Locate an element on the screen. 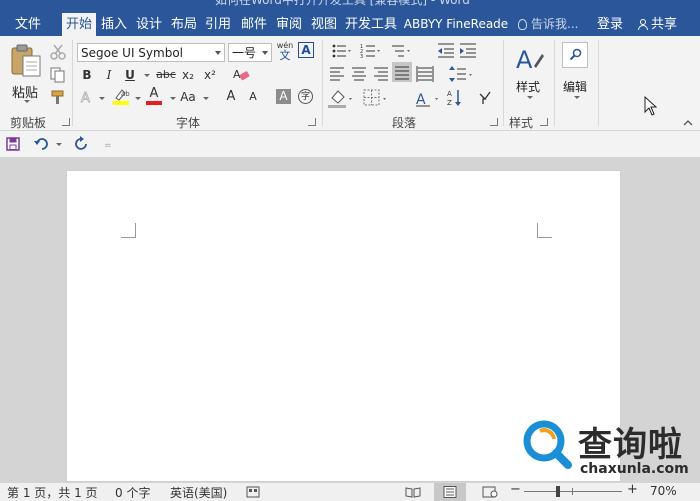 Image resolution: width=700 pixels, height=501 pixels. underline-button: U is located at coordinates (130, 75).